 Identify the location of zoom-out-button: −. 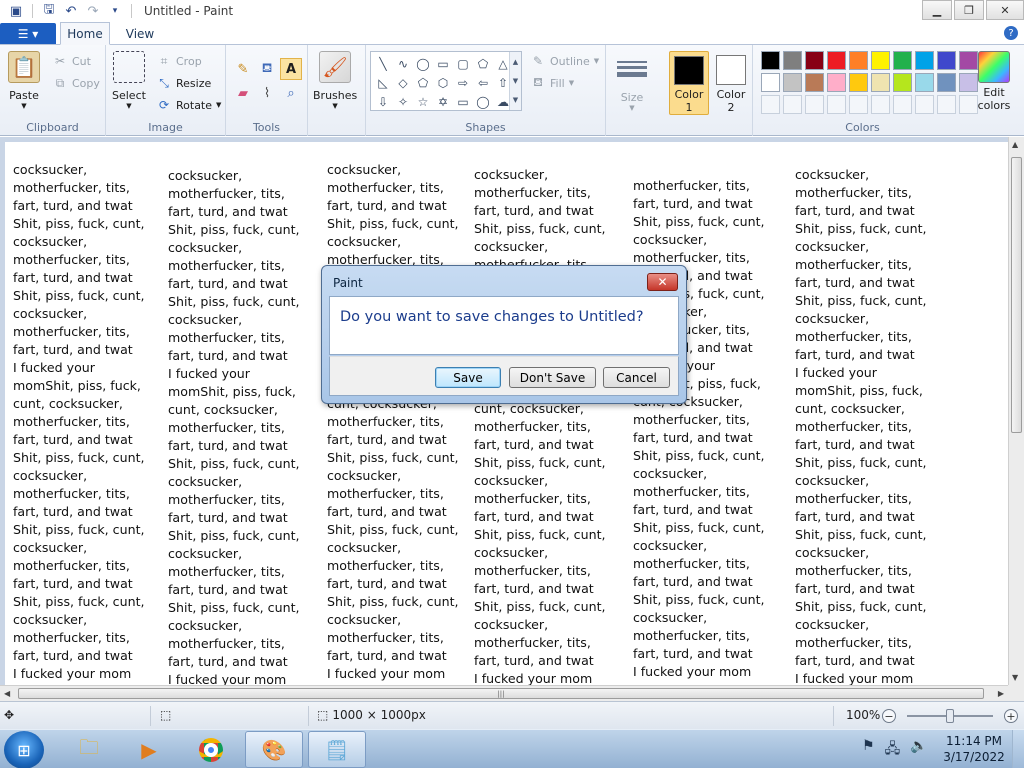
(889, 716).